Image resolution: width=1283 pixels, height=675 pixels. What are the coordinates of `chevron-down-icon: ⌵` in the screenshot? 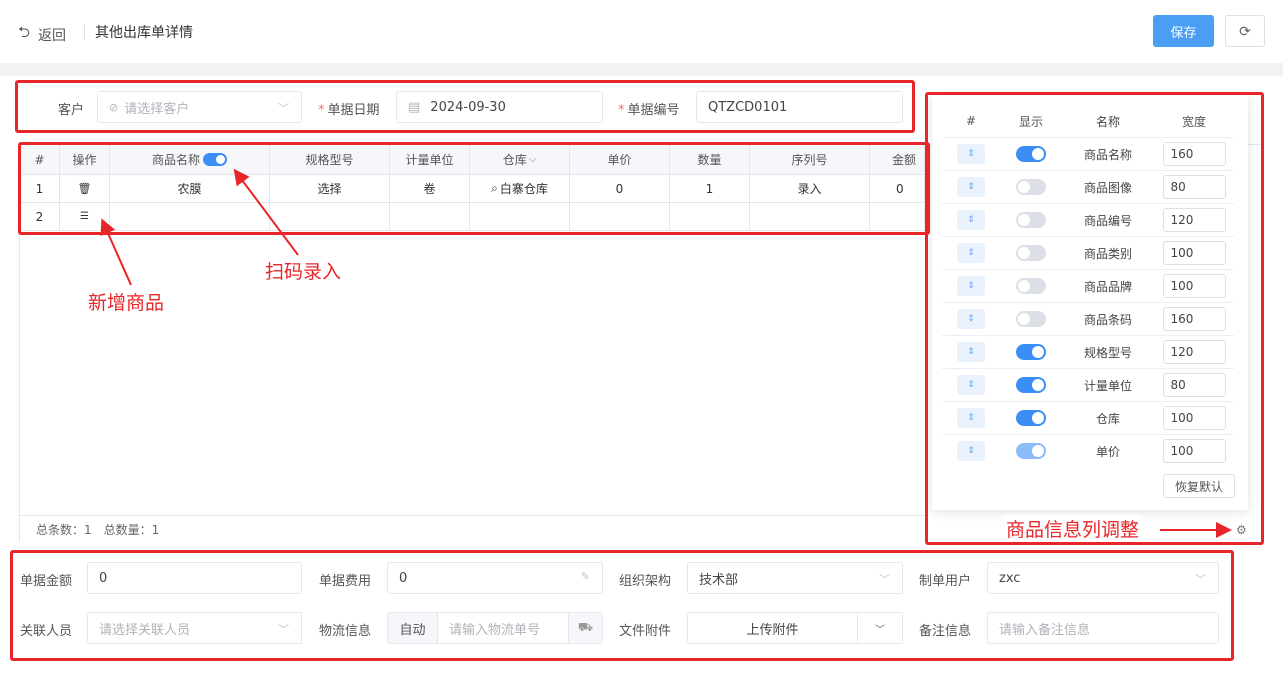 It's located at (533, 159).